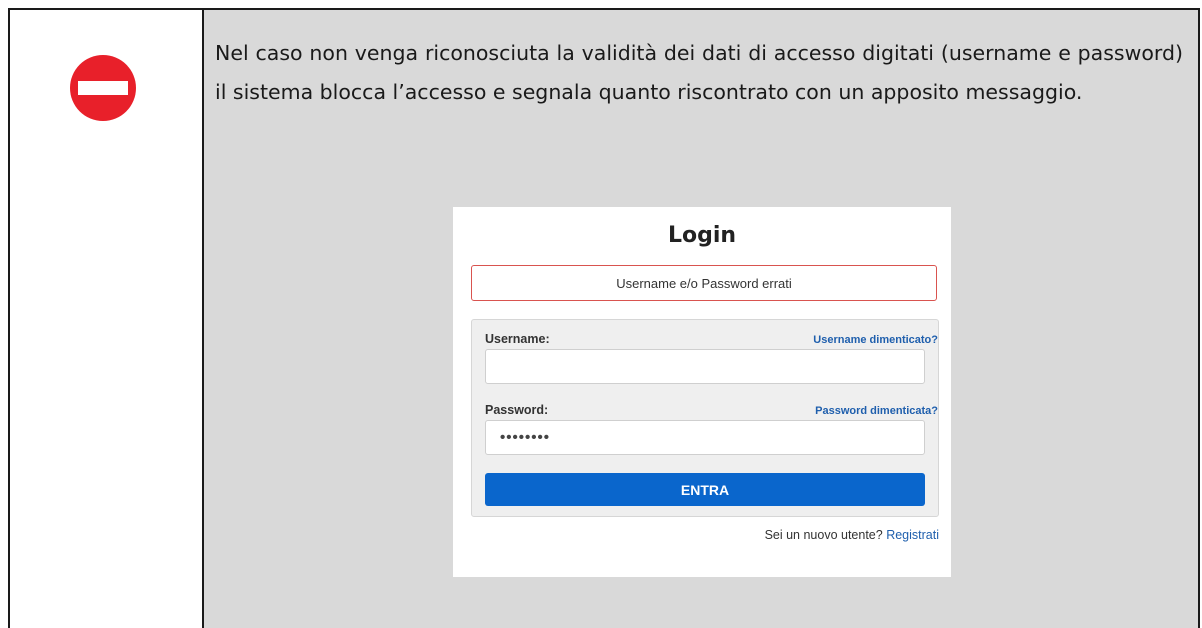  Describe the element at coordinates (517, 410) in the screenshot. I see `password-label: Password:` at that location.